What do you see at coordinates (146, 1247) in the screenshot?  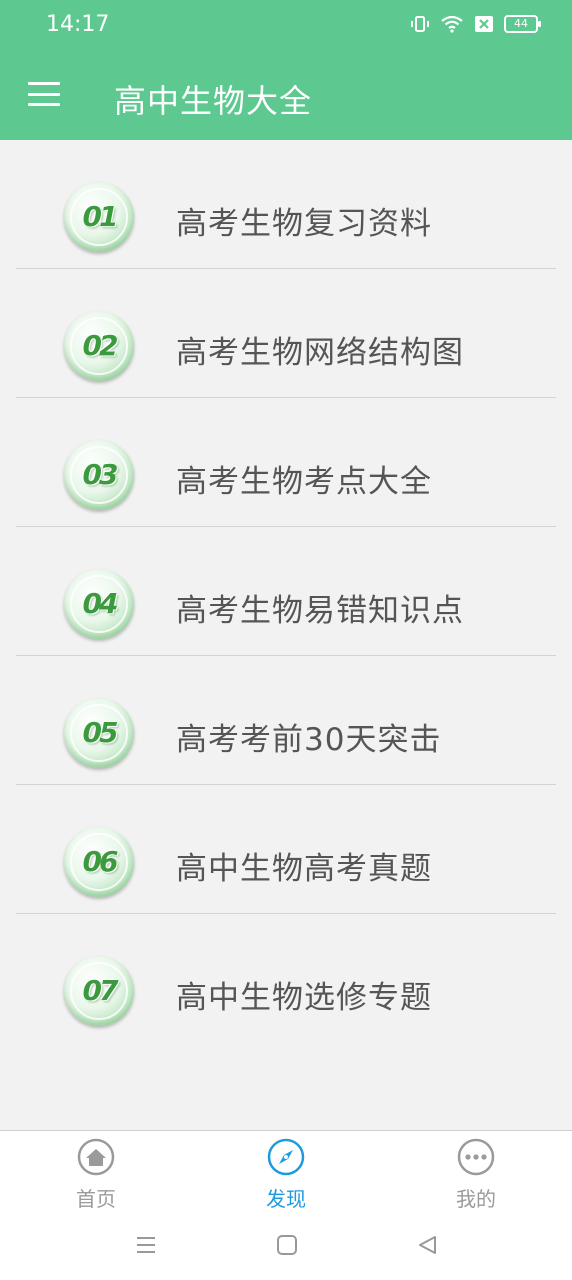 I see `recent-apps-icon` at bounding box center [146, 1247].